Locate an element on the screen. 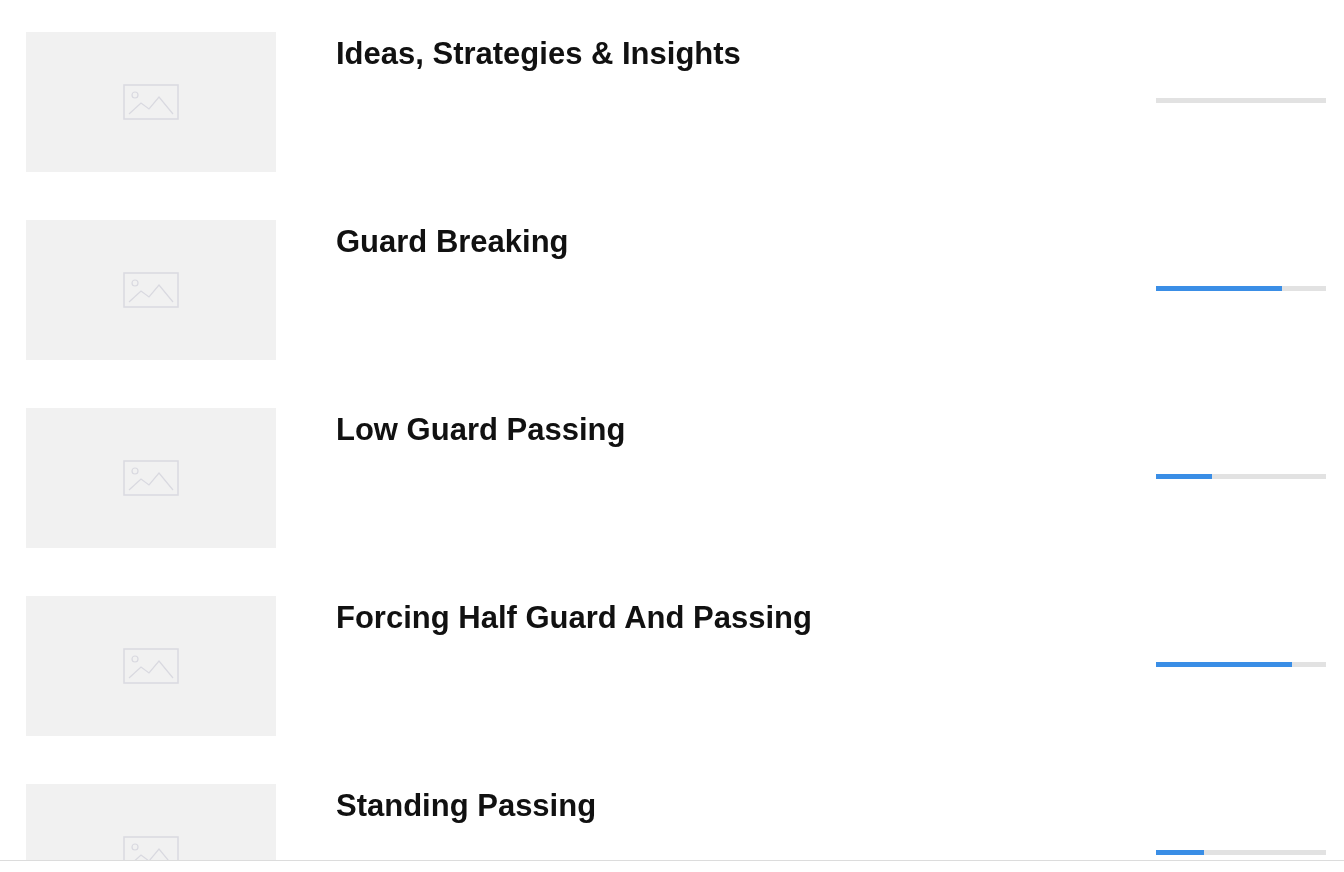  course-title: Forcing Half Guard And Passing is located at coordinates (746, 618).